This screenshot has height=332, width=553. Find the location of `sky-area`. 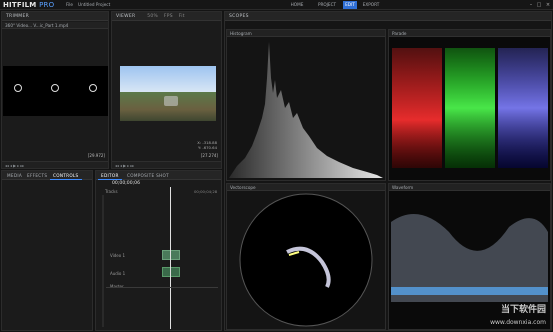

sky-area is located at coordinates (168, 79).